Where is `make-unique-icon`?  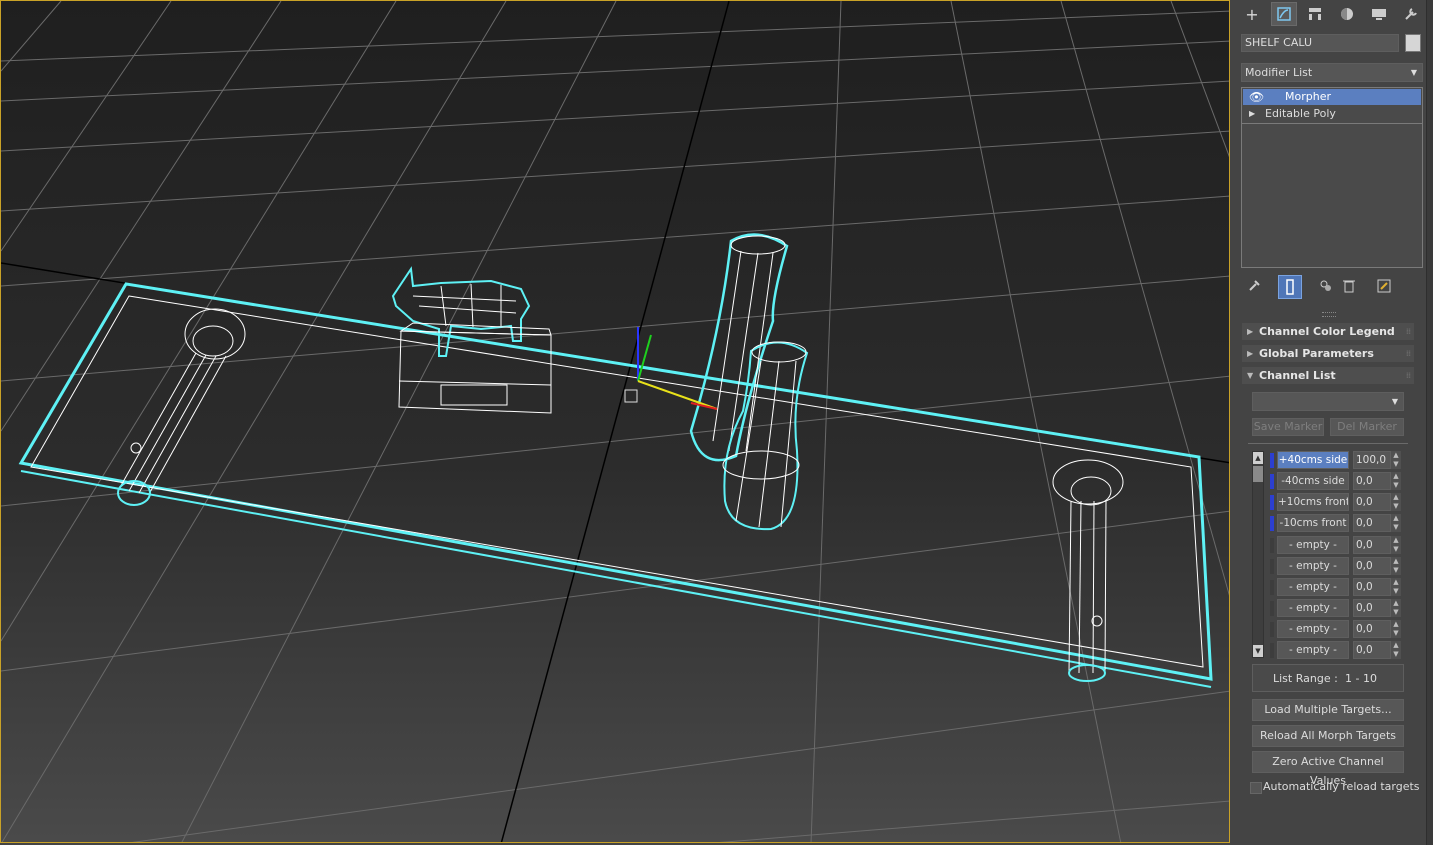
make-unique-icon is located at coordinates (1326, 286).